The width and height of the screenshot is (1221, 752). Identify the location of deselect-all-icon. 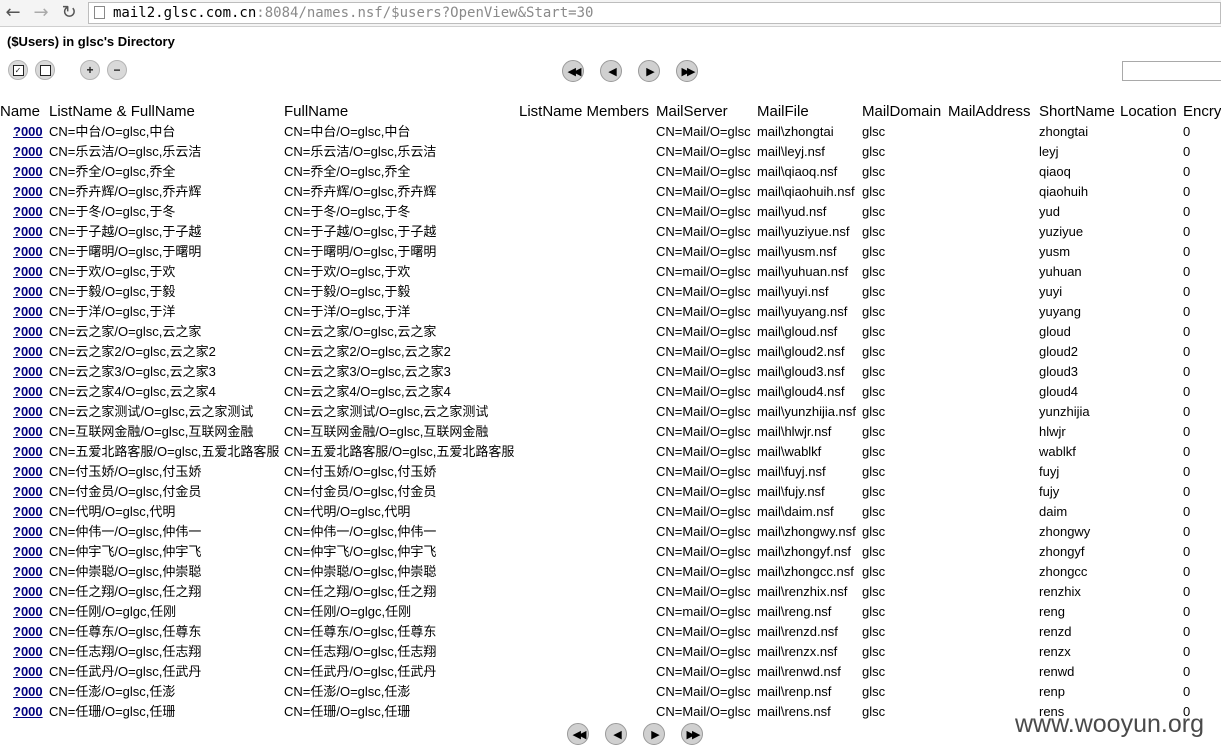
(45, 70).